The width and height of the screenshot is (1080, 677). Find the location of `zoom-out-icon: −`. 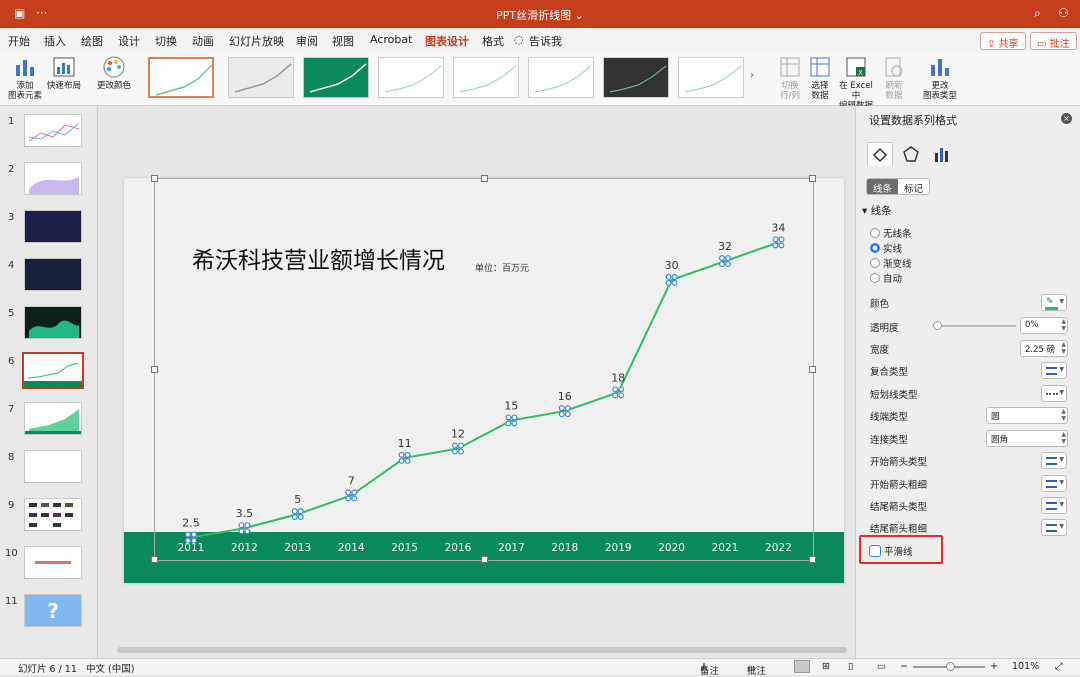

zoom-out-icon: − is located at coordinates (904, 666).